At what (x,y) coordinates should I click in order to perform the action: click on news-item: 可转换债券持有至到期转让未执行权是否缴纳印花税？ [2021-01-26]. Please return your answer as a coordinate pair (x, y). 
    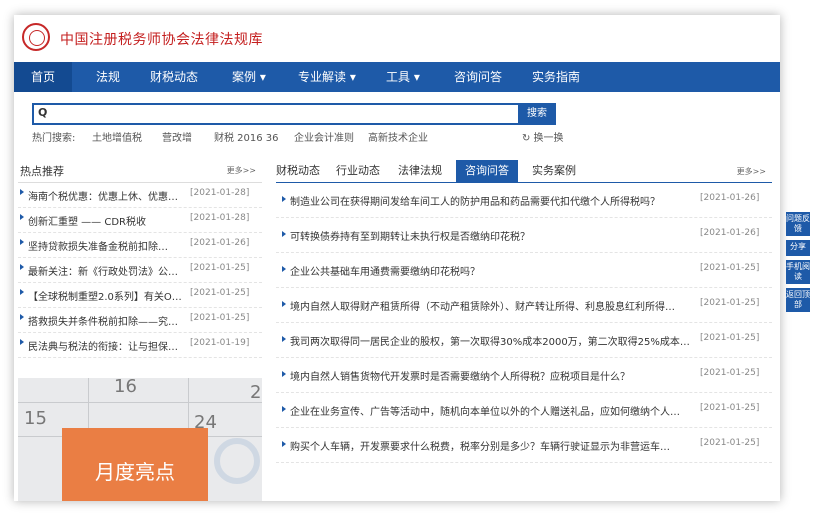
    Looking at the image, I should click on (524, 235).